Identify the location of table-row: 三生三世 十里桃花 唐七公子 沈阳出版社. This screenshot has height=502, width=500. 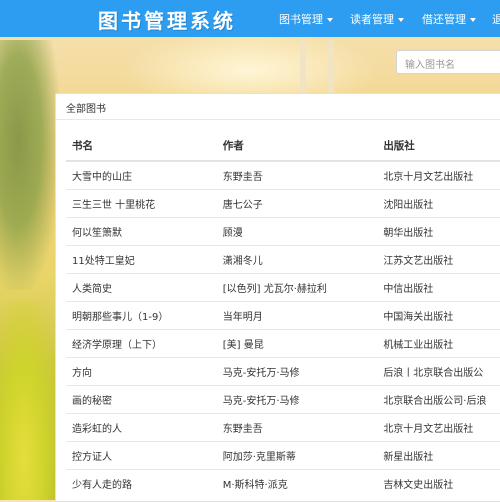
(283, 203).